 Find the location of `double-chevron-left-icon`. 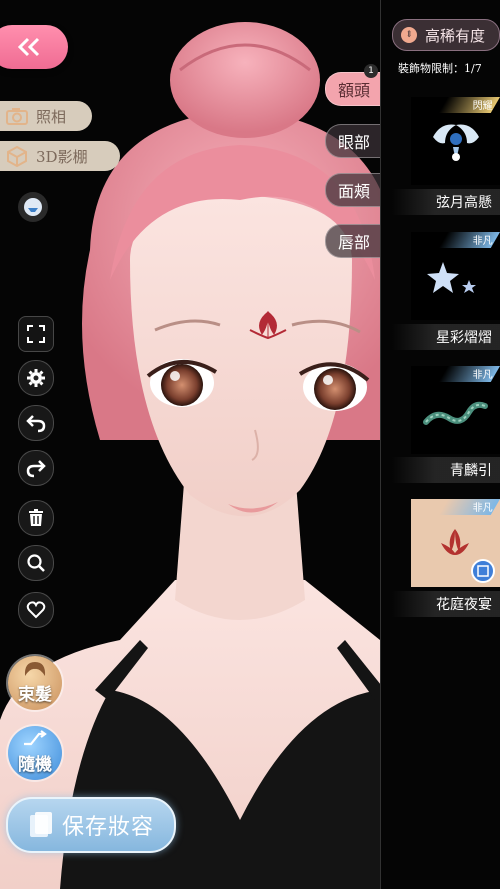

double-chevron-left-icon is located at coordinates (28, 47).